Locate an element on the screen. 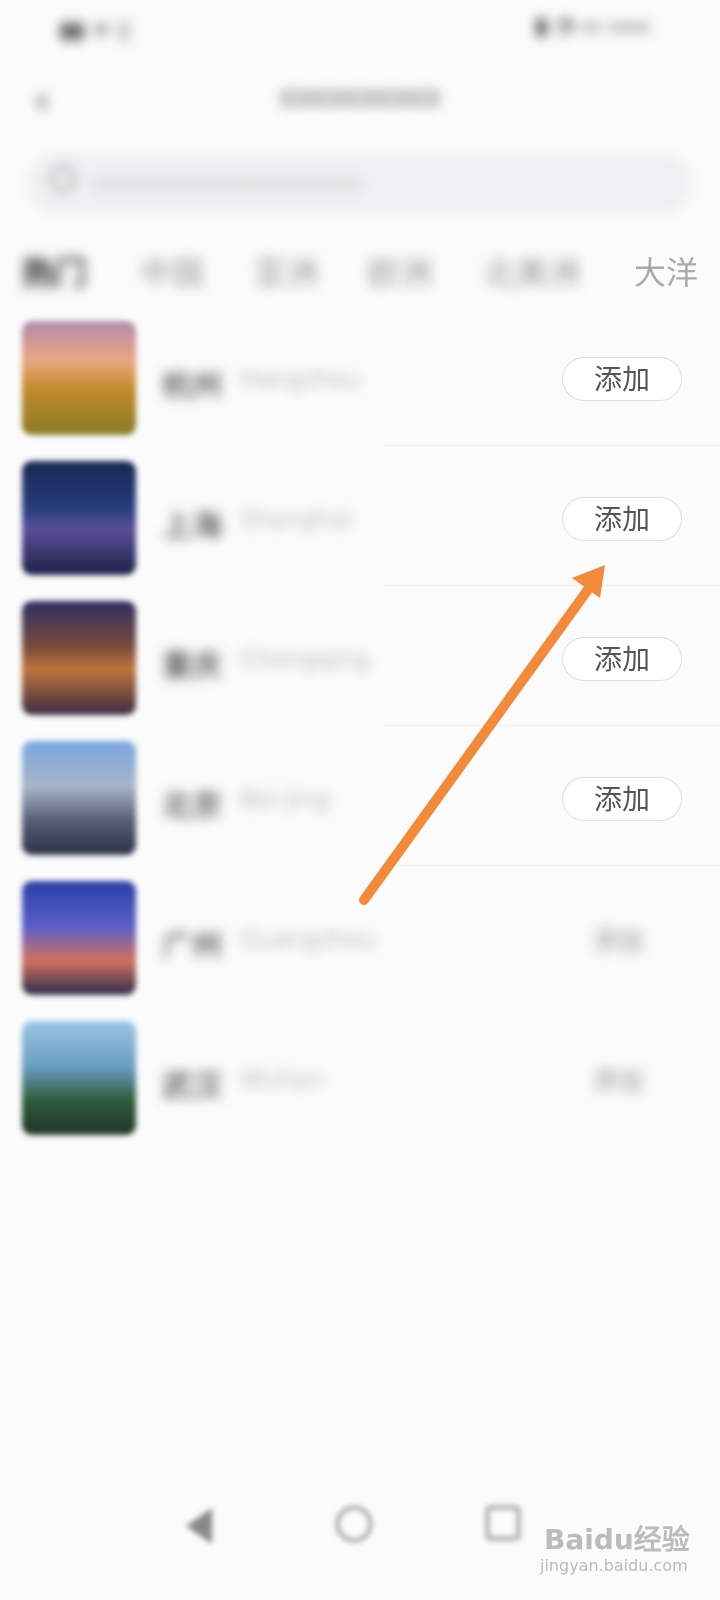  city-pinyin: Guangzhou is located at coordinates (308, 939).